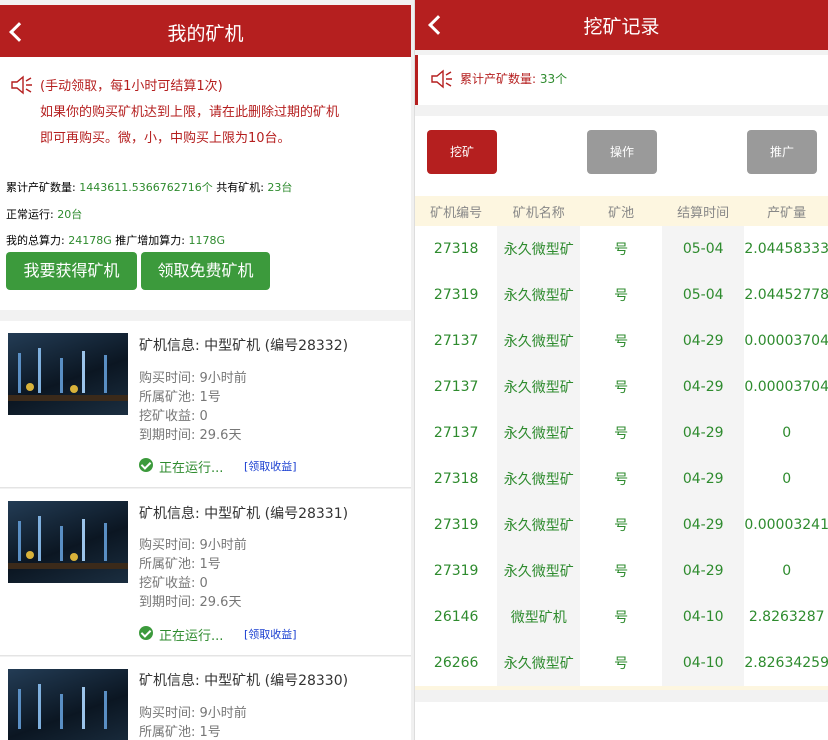 This screenshot has width=828, height=740. Describe the element at coordinates (553, 79) in the screenshot. I see `total-output-value: 33个` at that location.